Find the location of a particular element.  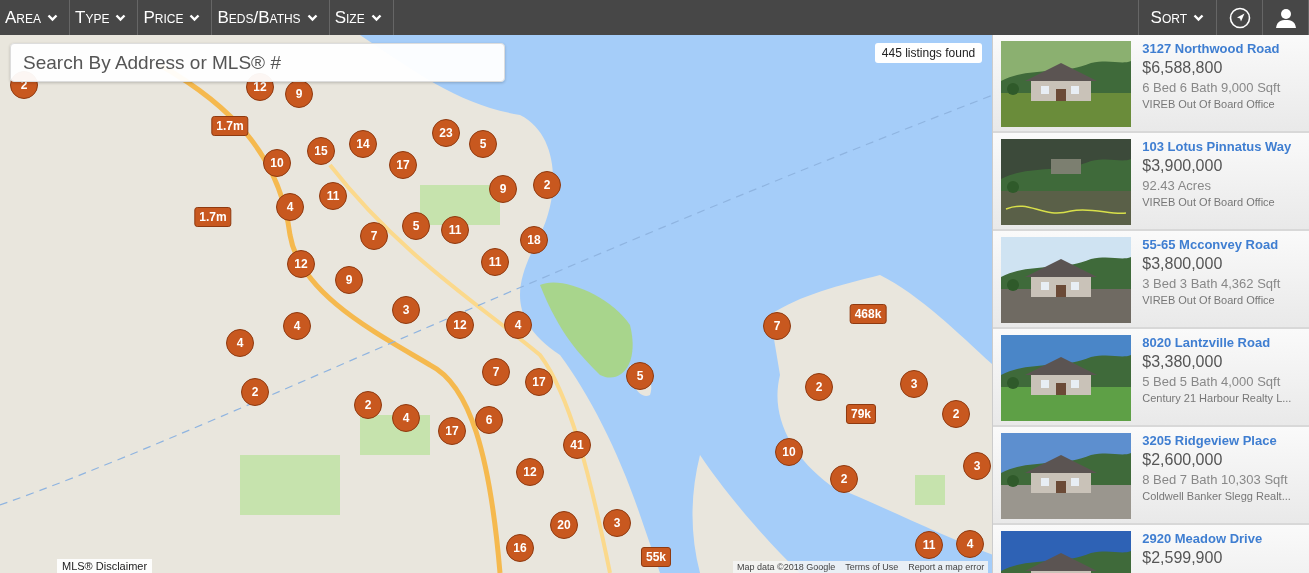

report-link: Report a map error is located at coordinates (946, 567).